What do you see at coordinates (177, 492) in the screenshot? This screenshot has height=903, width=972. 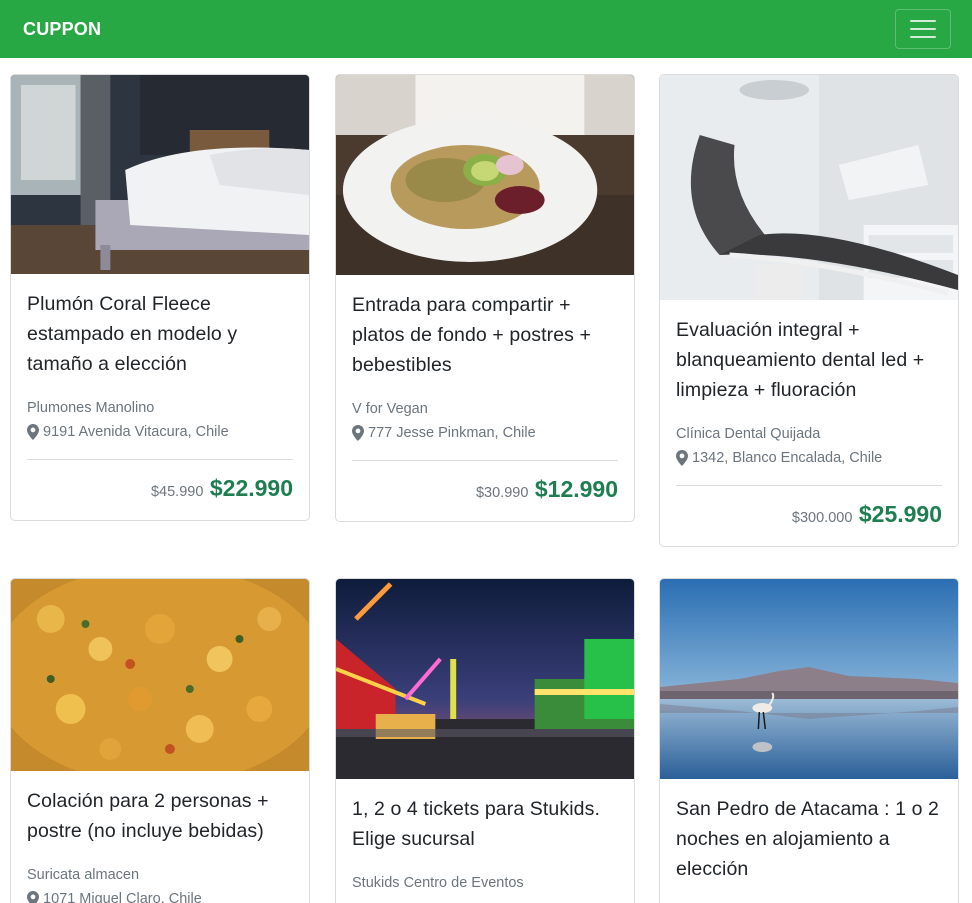 I see `original-price: $45.990` at bounding box center [177, 492].